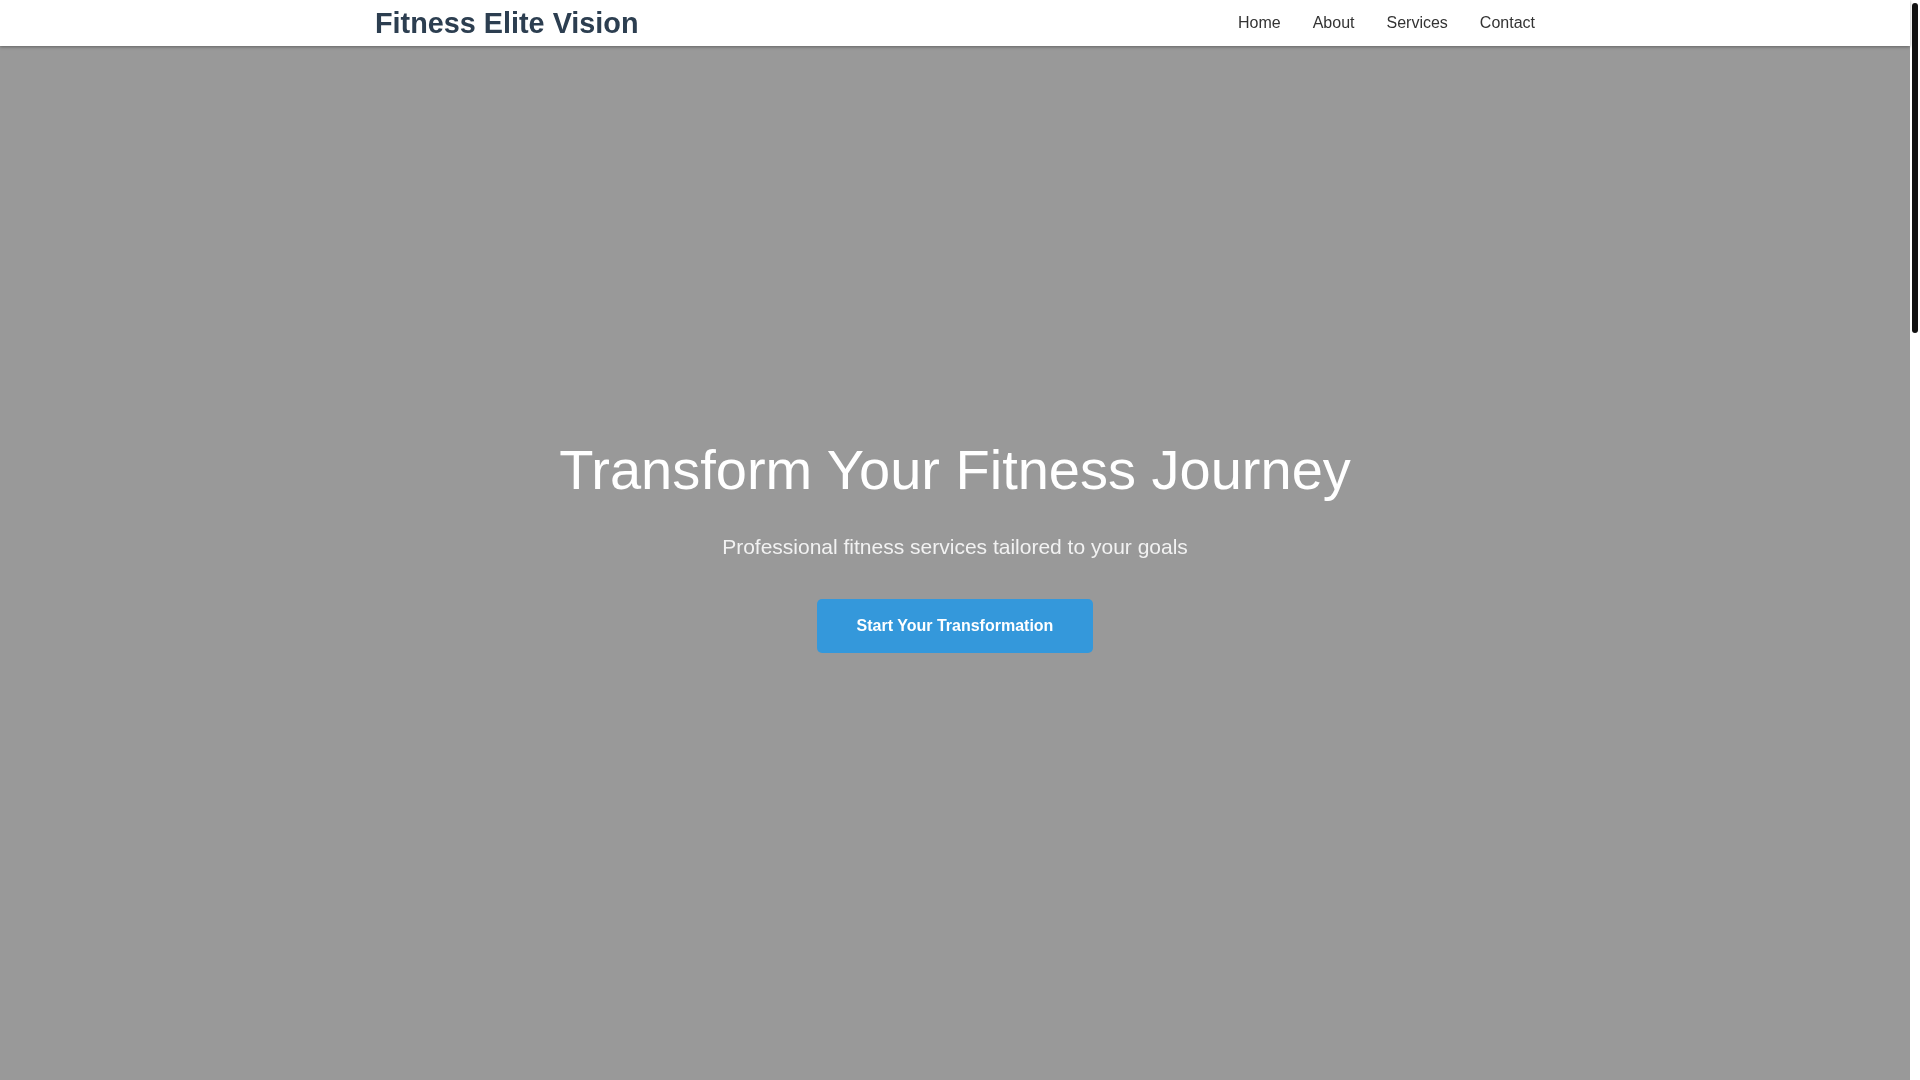 The width and height of the screenshot is (1920, 1080). I want to click on hero-subtitle: Professional fitness services tailored to your goals, so click(955, 547).